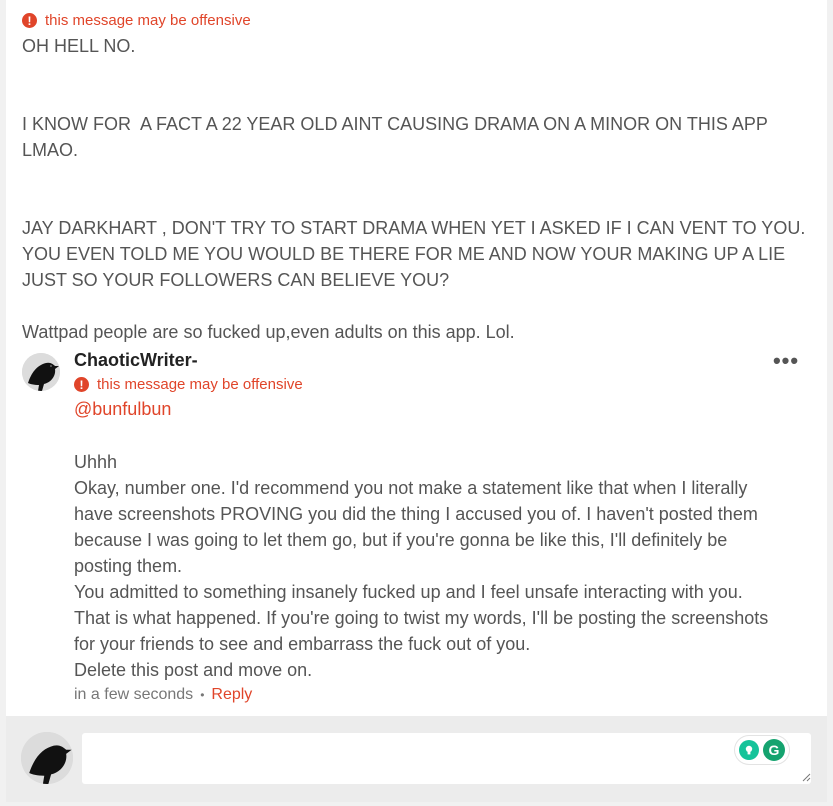  I want to click on current-user-avatar, so click(47, 758).